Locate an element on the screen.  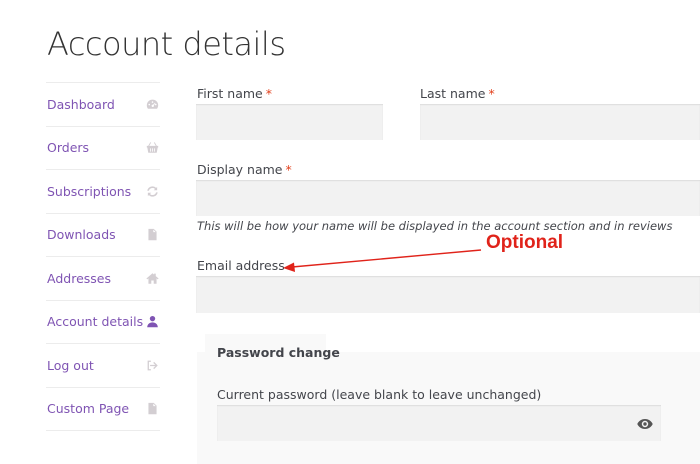
page-title: Account details is located at coordinates (166, 44).